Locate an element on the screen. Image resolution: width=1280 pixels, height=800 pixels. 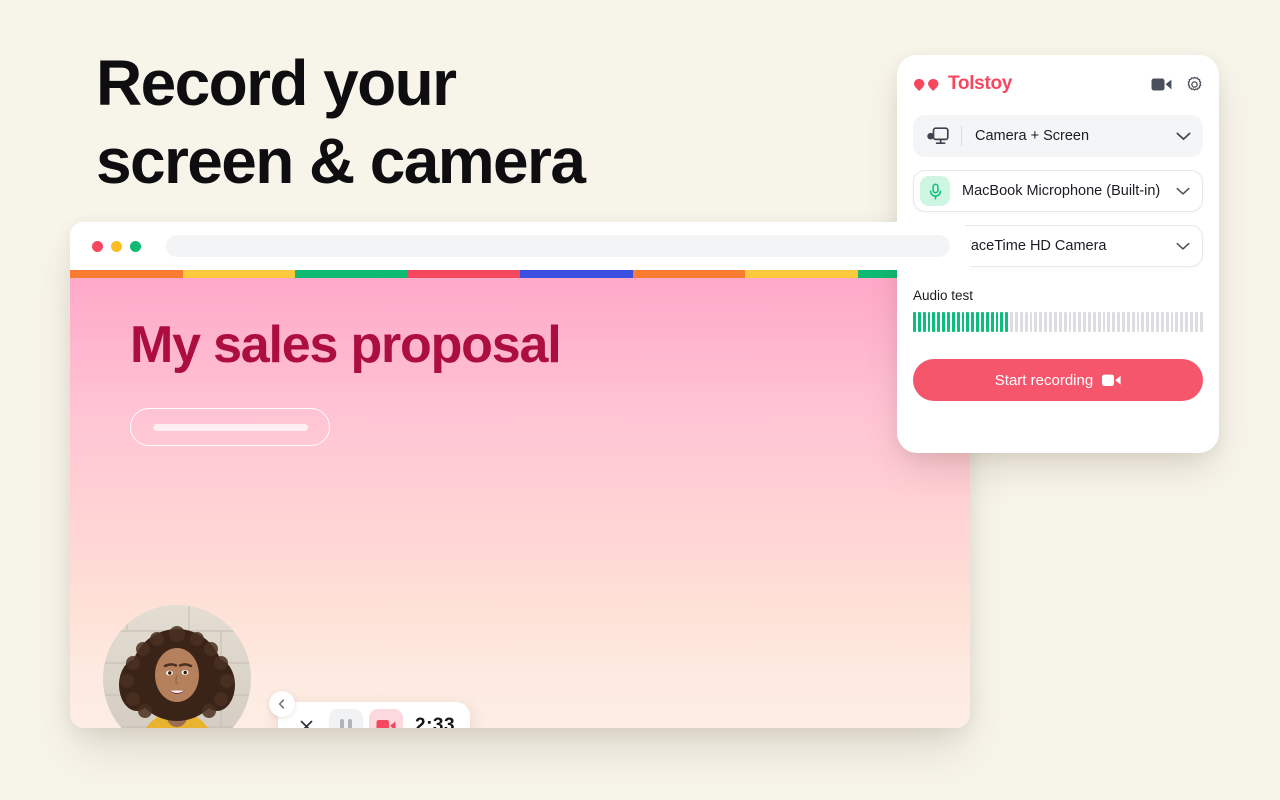
brand-logo: Tolstoy is located at coordinates (962, 84).